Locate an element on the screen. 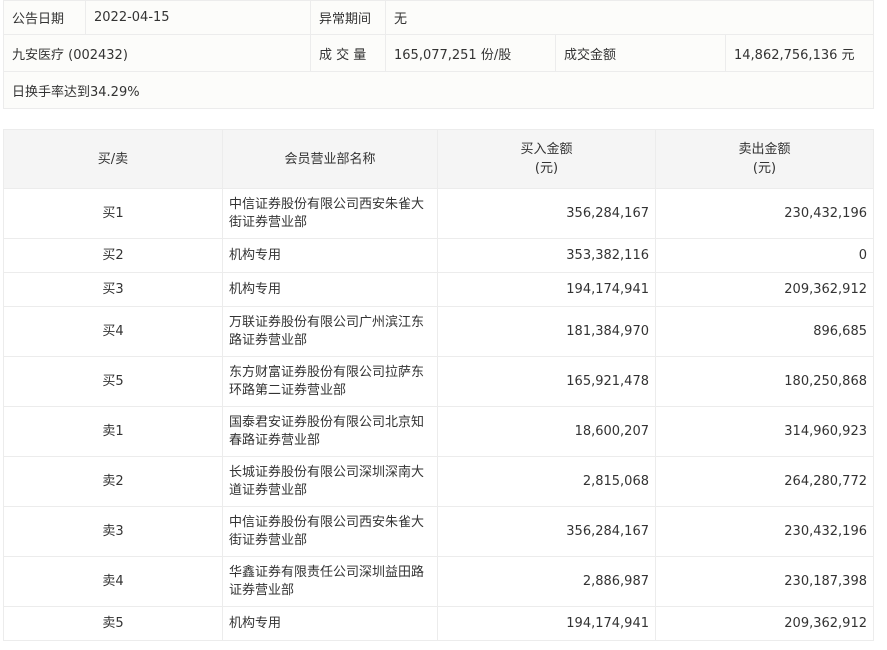 This screenshot has height=650, width=887. header-buy: 买入金额 (元) is located at coordinates (546, 159).